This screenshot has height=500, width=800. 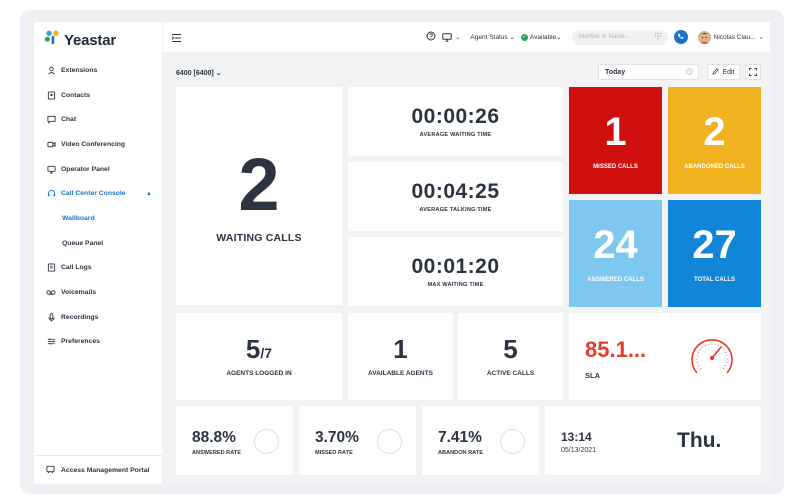 What do you see at coordinates (259, 196) in the screenshot?
I see `waiting-calls-card: 2 WAITING CALLS` at bounding box center [259, 196].